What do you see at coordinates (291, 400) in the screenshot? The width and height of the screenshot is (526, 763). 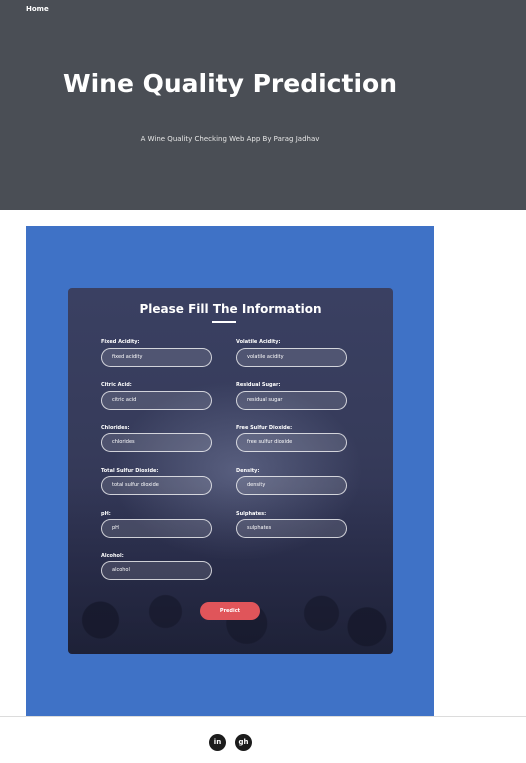 I see `residual-sugar-input: residual sugar` at bounding box center [291, 400].